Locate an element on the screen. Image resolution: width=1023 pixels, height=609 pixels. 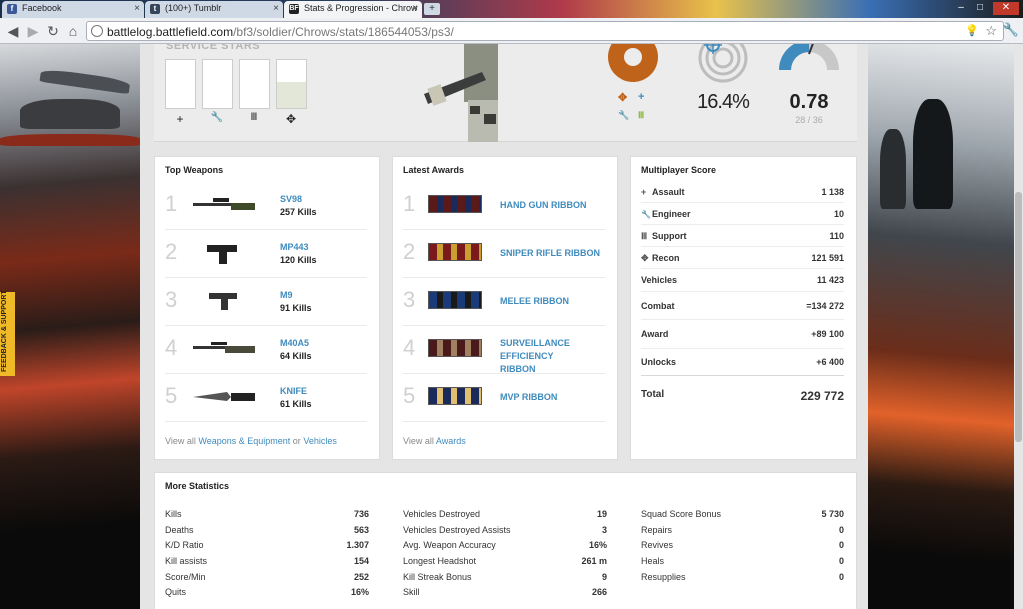
stat-value: 563 is located at coordinates (361, 529).